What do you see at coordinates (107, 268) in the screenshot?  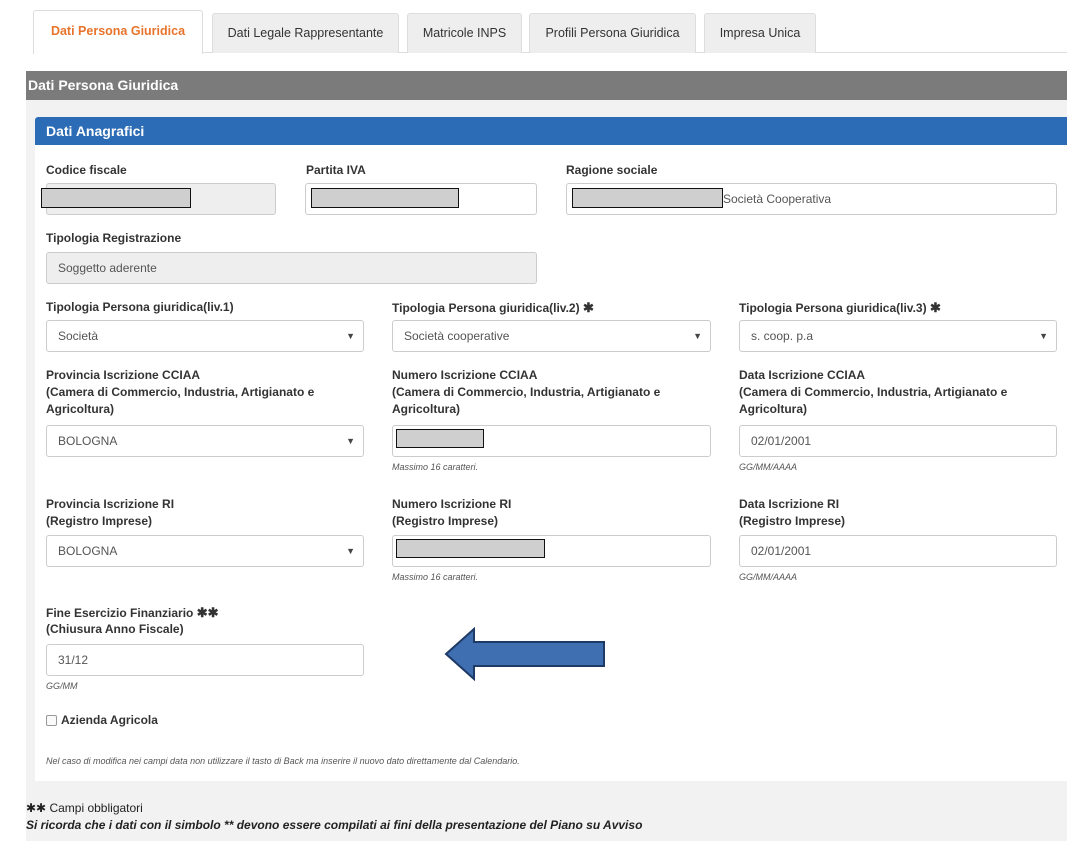 I see `tipologia-registrazione-value: Soggetto aderente` at bounding box center [107, 268].